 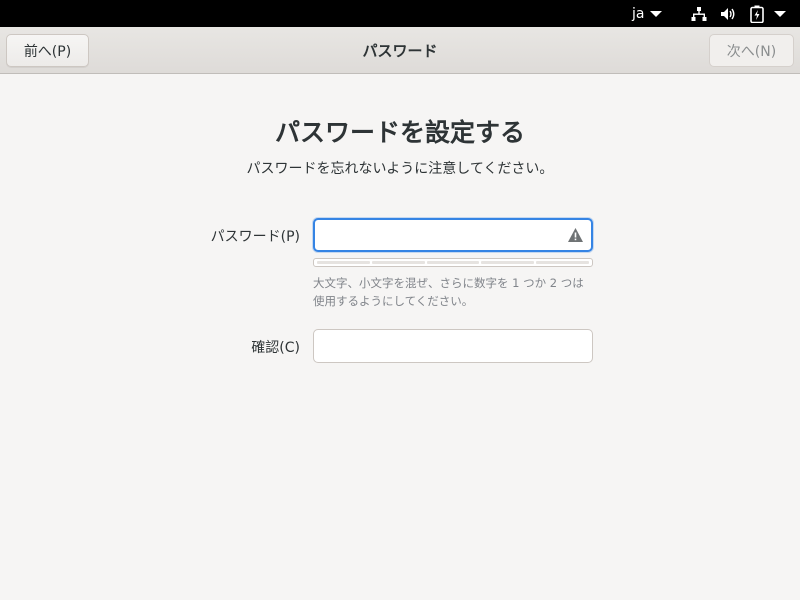 I want to click on password-strength-meter, so click(x=453, y=262).